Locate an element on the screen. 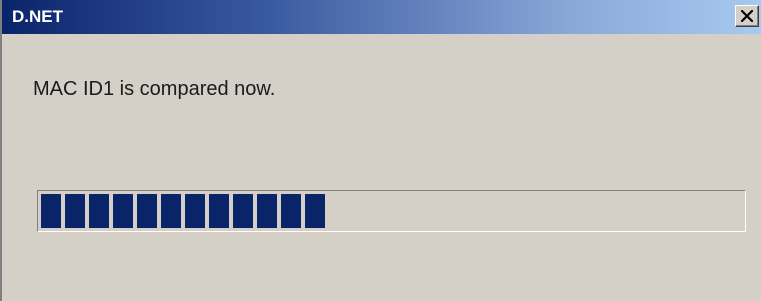  close-button is located at coordinates (747, 16).